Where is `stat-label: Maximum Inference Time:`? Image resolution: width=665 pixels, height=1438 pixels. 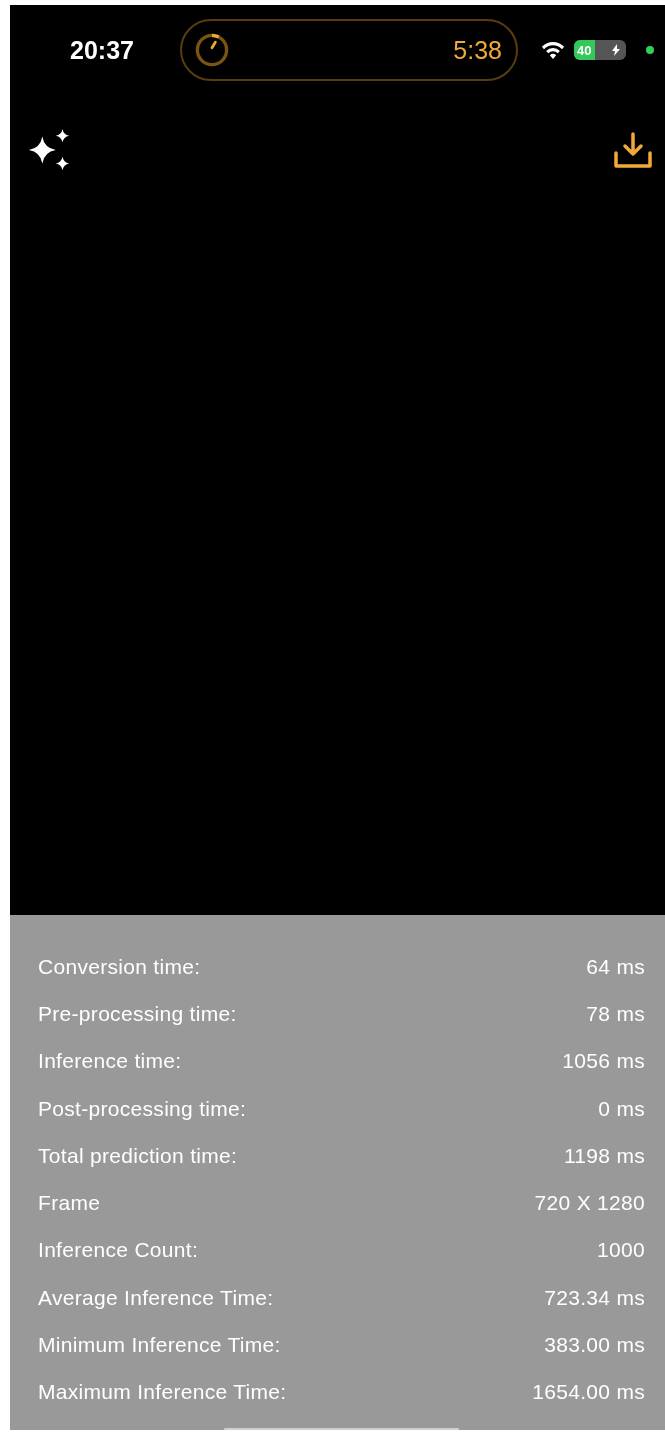
stat-label: Maximum Inference Time: is located at coordinates (162, 1392).